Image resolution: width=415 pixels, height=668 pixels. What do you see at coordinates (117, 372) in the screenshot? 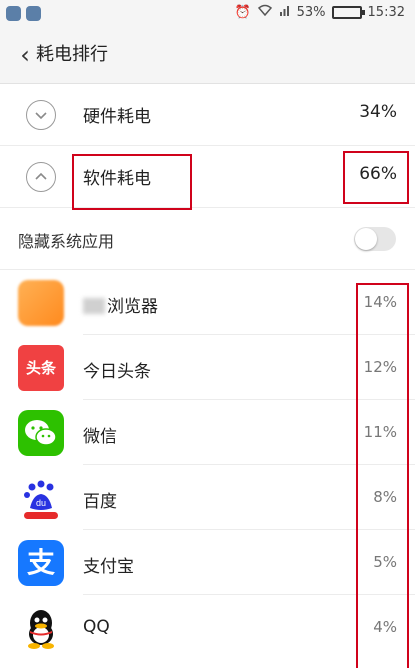
I see `app-name: 今日头条` at bounding box center [117, 372].